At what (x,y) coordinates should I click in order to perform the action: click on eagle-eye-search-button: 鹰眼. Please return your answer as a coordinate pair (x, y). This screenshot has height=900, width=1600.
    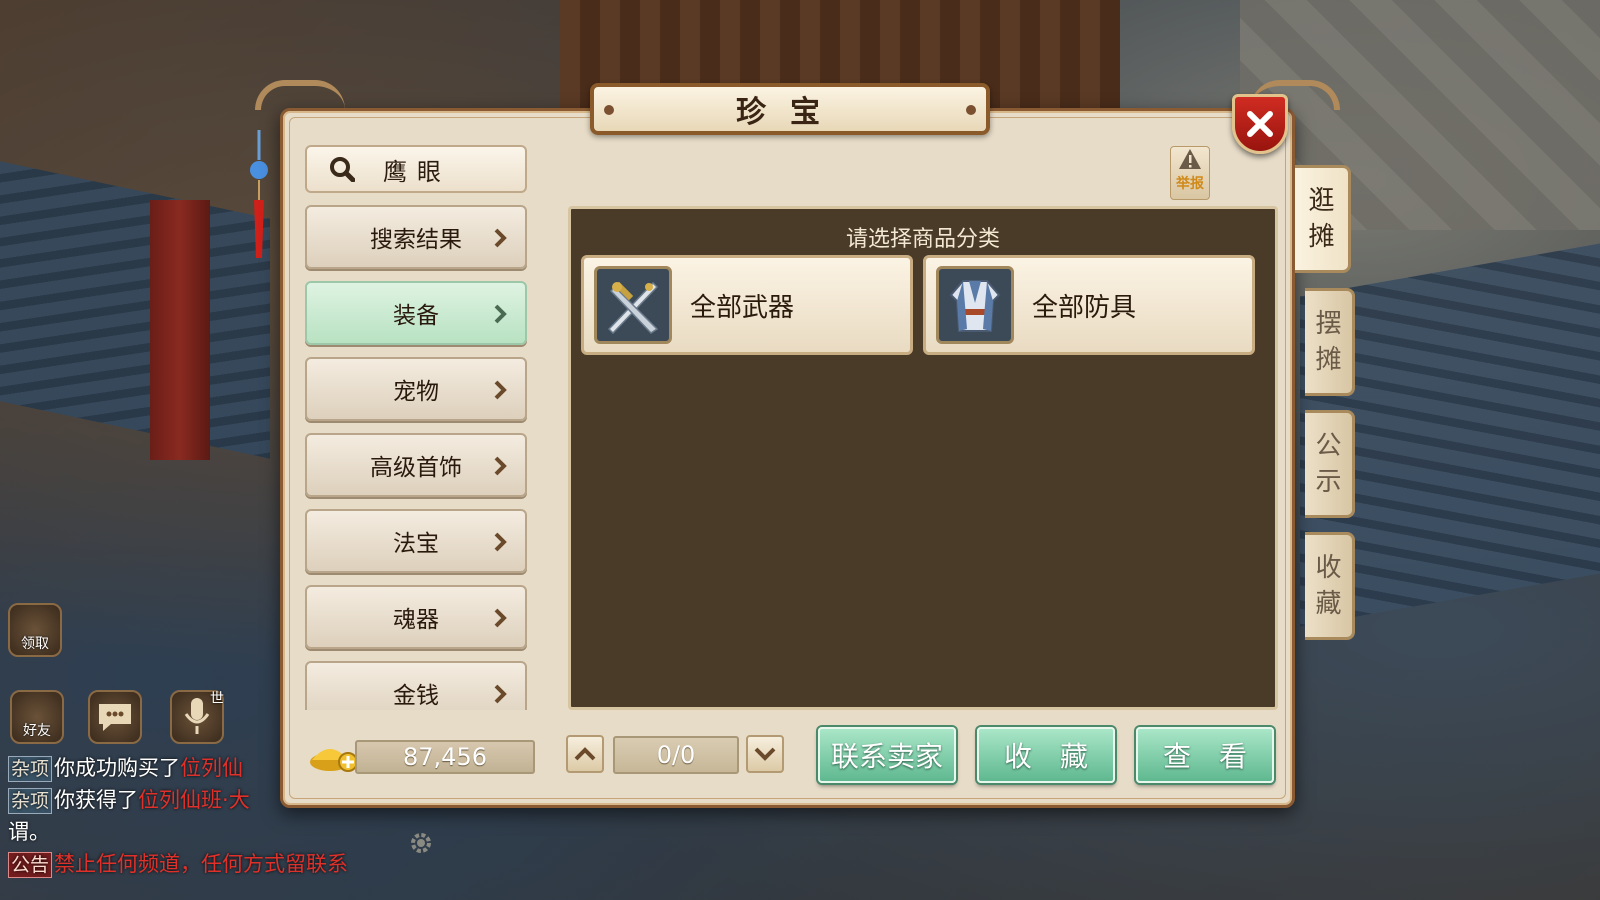
    Looking at the image, I should click on (416, 169).